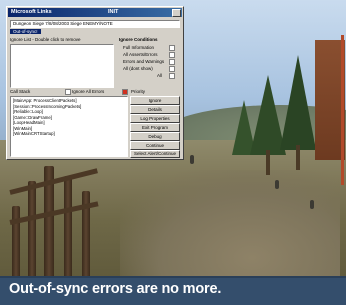 This screenshot has height=305, width=346. Describe the element at coordinates (69, 134) in the screenshot. I see `call-stack-entry: [WinMainCRTStartup]` at that location.